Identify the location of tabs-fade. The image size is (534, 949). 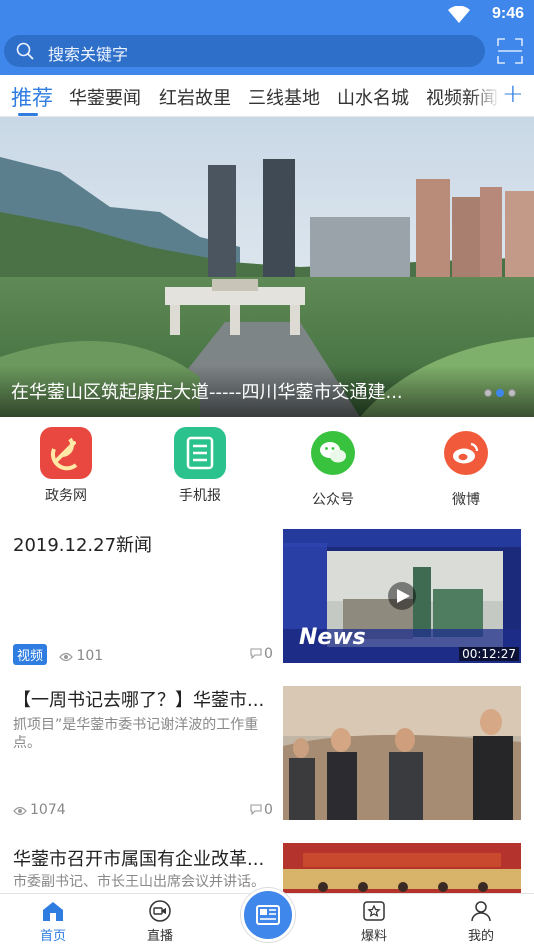
(485, 95).